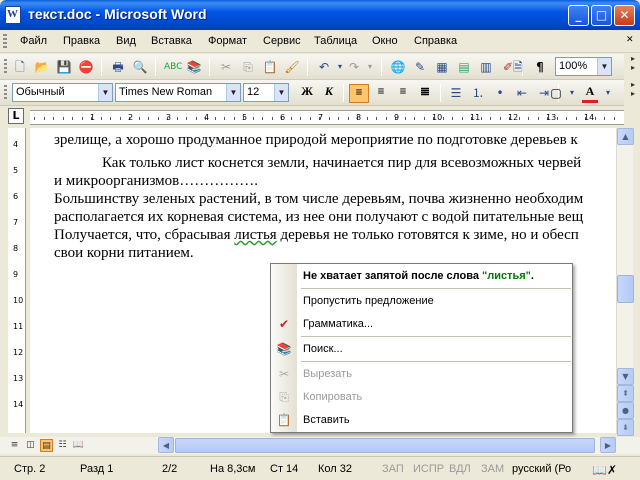 Image resolution: width=640 pixels, height=480 pixels. Describe the element at coordinates (393, 469) in the screenshot. I see `status-record: ЗАП` at that location.